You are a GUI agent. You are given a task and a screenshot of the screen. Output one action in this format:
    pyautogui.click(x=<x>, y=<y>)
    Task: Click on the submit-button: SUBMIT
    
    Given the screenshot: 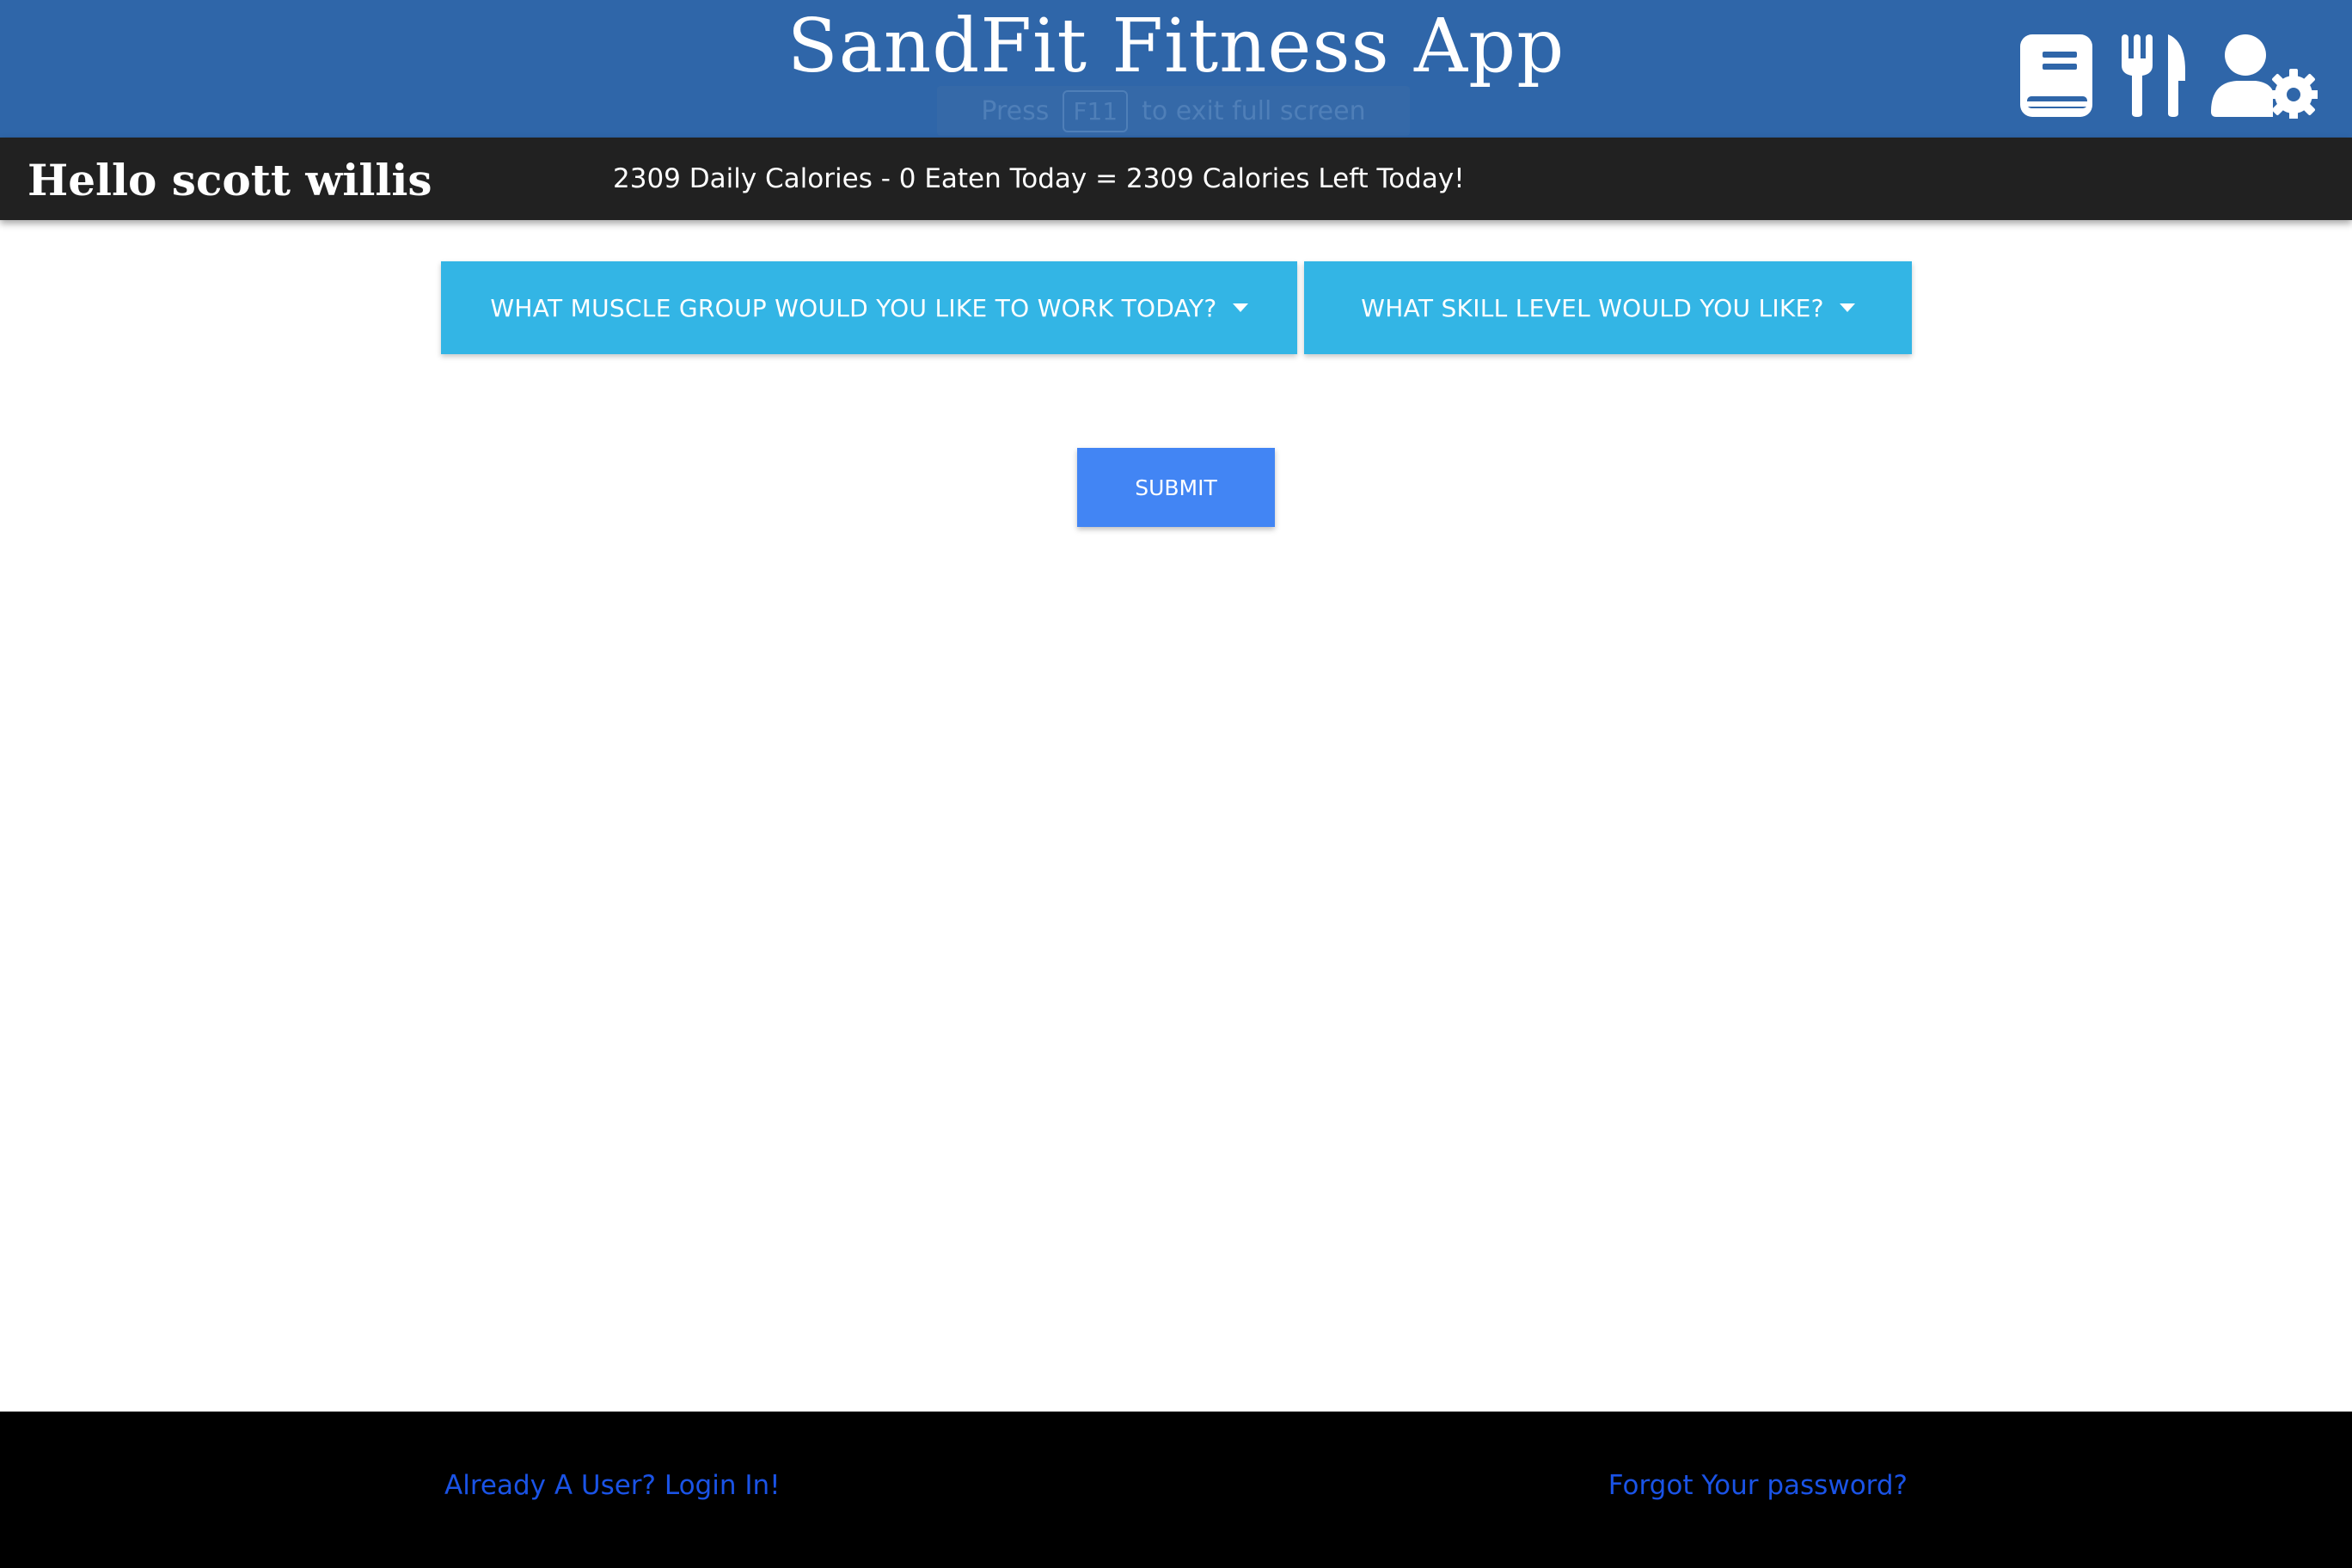 What is the action you would take?
    pyautogui.click(x=1176, y=487)
    